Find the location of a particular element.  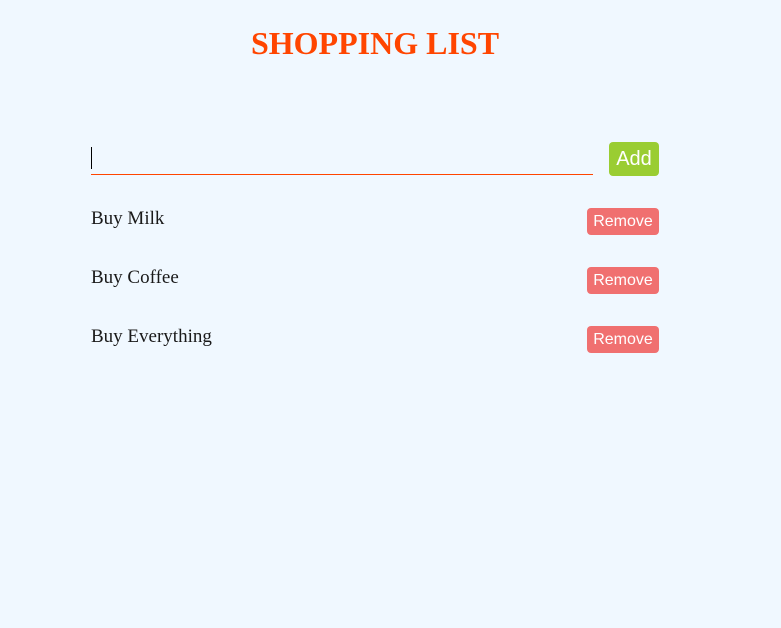

list-item: Buy Everything Remove is located at coordinates (375, 339).